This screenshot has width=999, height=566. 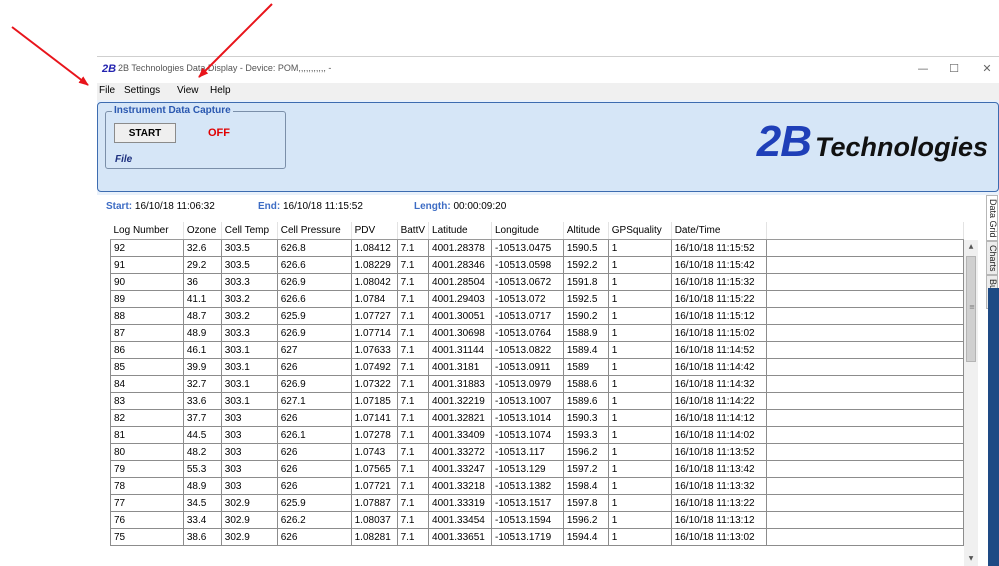 I want to click on app-logo-icon: 2B, so click(x=109, y=69).